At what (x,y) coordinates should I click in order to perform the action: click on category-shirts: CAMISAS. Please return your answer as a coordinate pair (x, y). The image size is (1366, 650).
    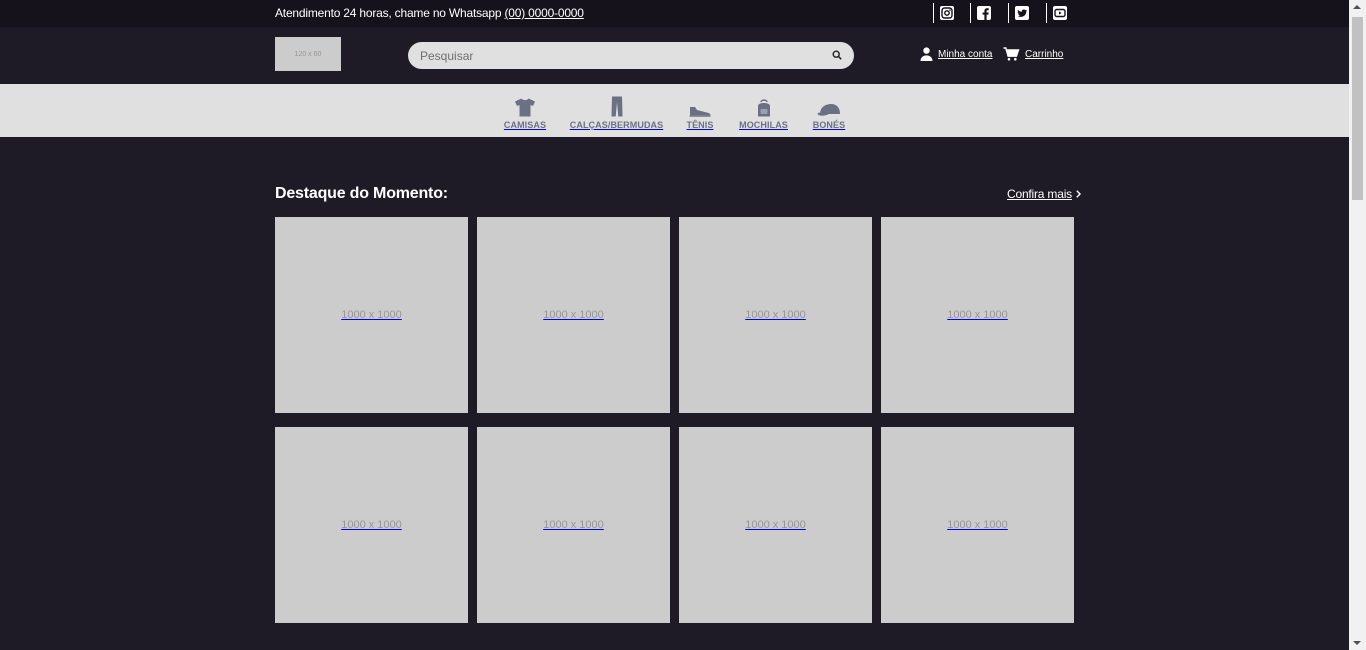
    Looking at the image, I should click on (525, 110).